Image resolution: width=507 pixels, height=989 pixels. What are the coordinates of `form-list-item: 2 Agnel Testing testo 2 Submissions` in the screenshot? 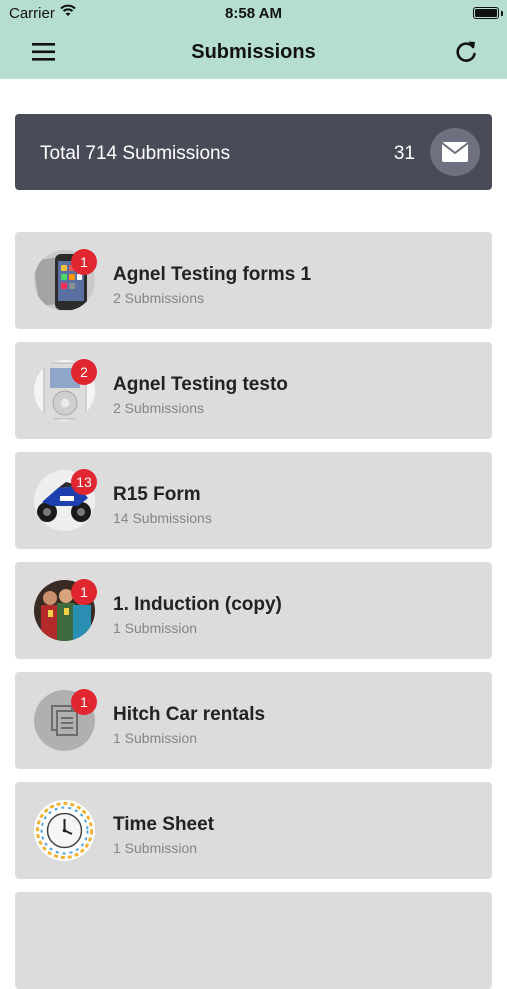 It's located at (253, 390).